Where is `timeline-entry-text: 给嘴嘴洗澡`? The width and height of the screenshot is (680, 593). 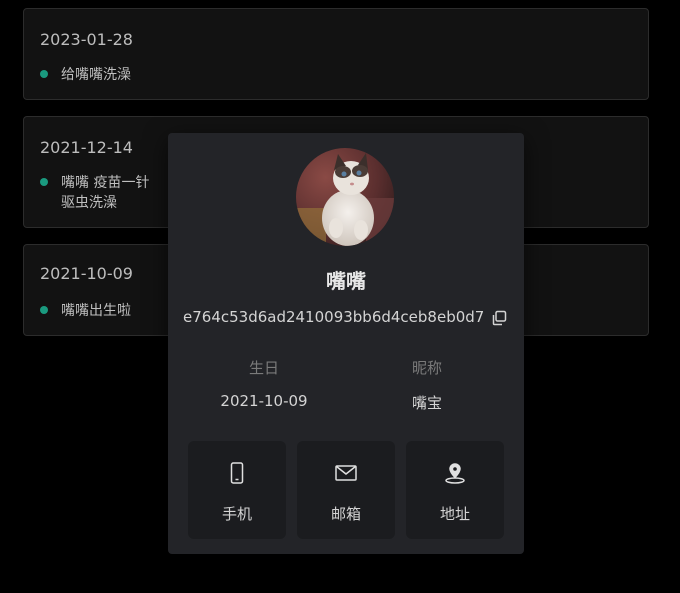 timeline-entry-text: 给嘴嘴洗澡 is located at coordinates (96, 75).